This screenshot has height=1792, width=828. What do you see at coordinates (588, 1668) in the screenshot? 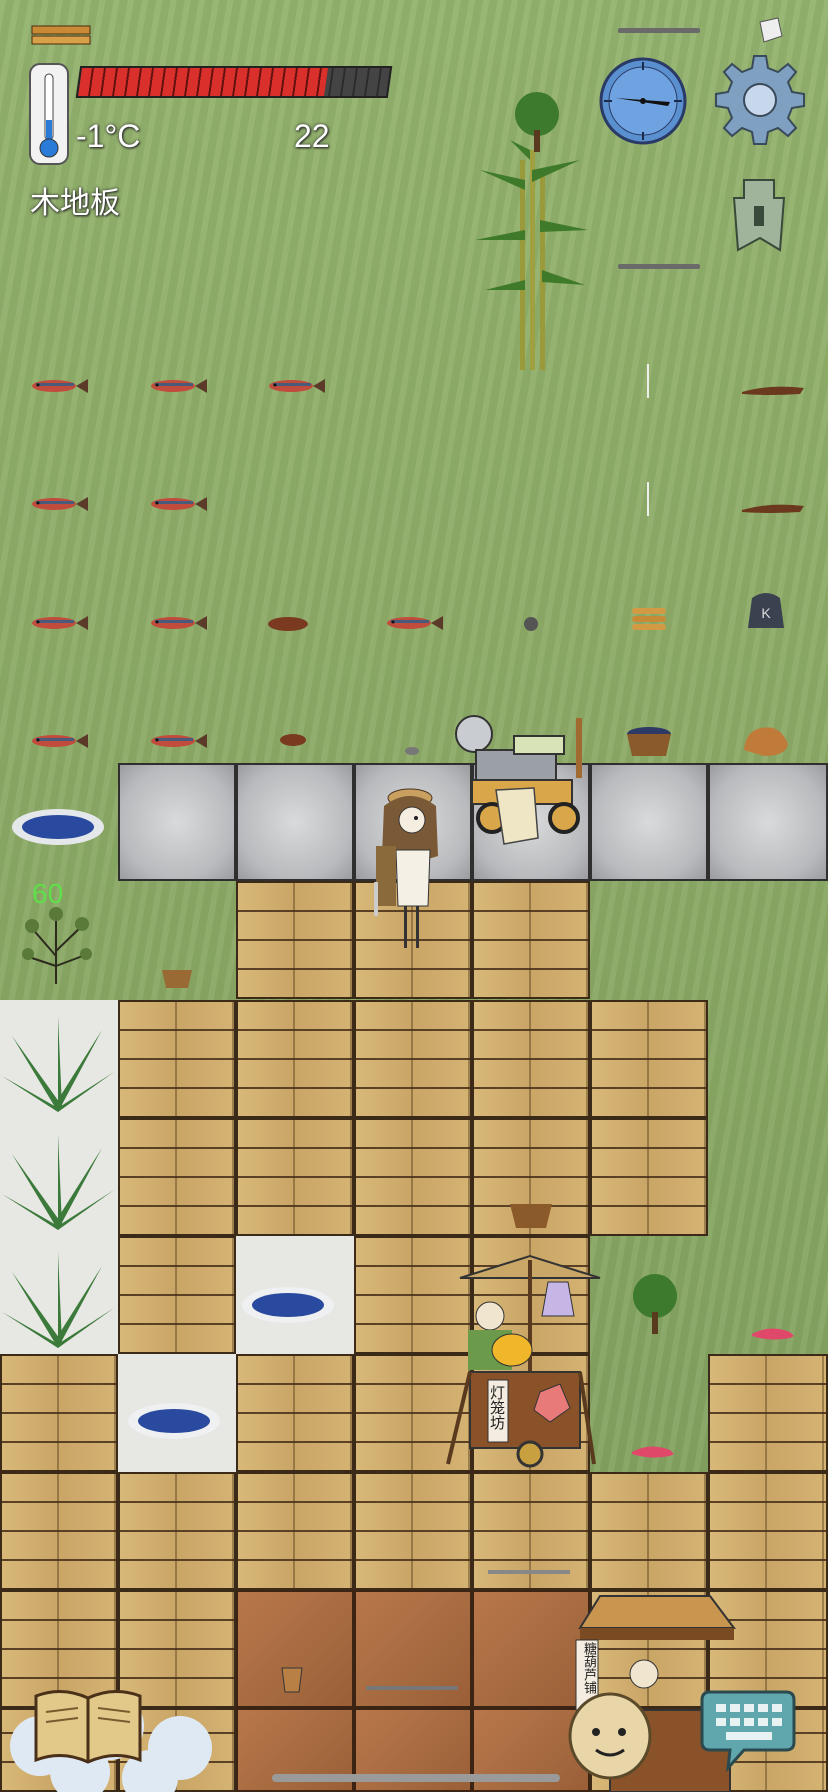
I see `candied-haws-sign: 糖葫芦铺` at bounding box center [588, 1668].